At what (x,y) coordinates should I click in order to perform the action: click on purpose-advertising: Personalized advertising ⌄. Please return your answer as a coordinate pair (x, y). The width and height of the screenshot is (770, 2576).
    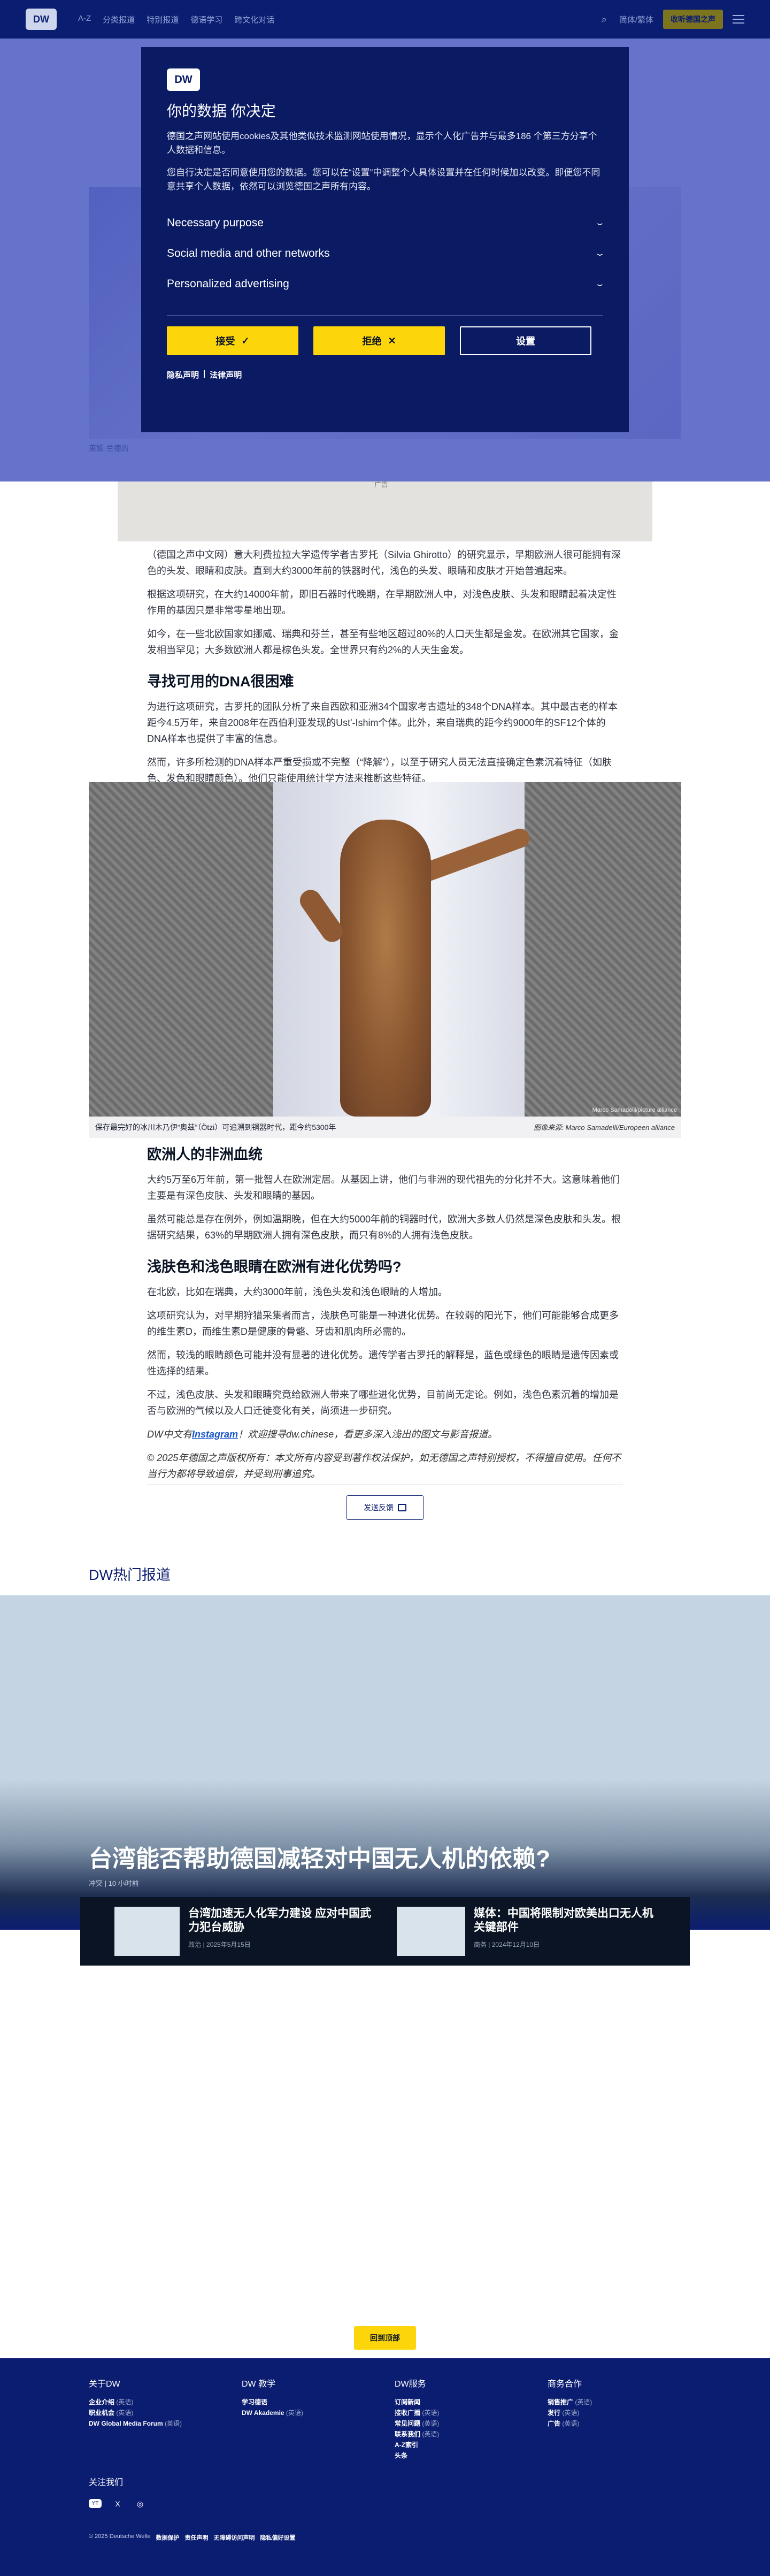
    Looking at the image, I should click on (386, 284).